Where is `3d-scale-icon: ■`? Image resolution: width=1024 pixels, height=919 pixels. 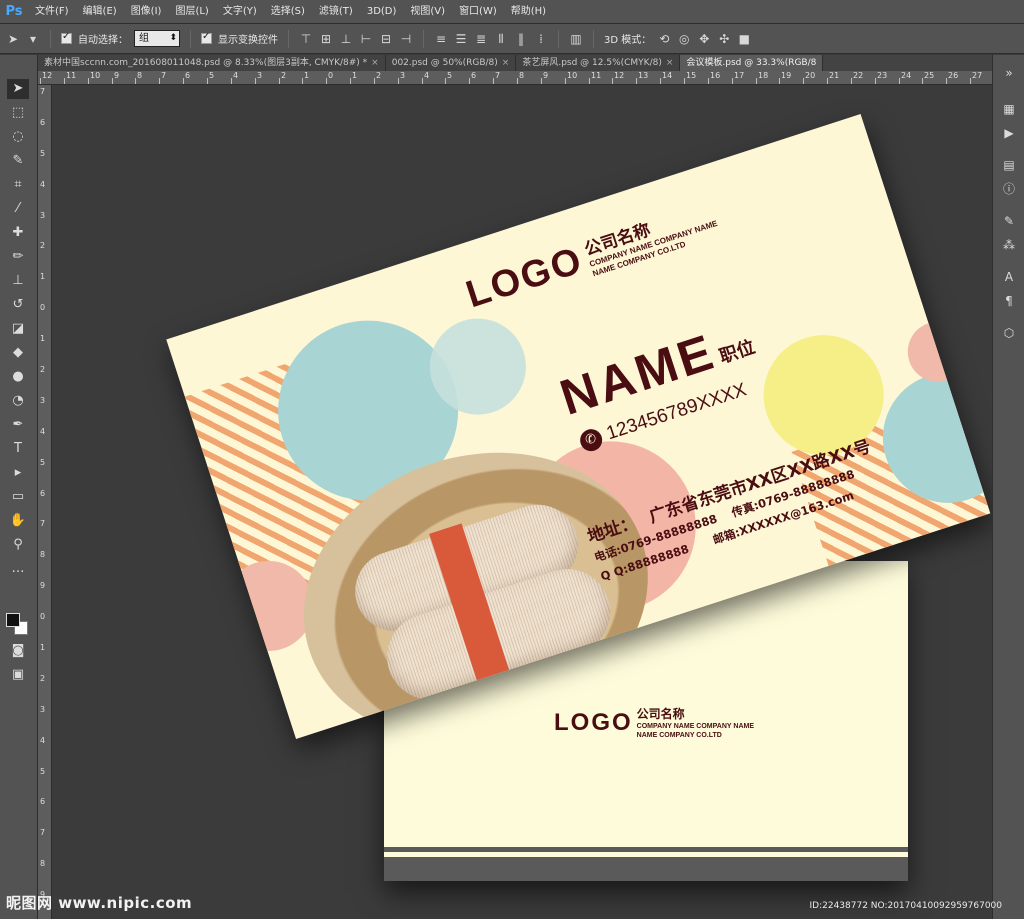 3d-scale-icon: ■ is located at coordinates (744, 39).